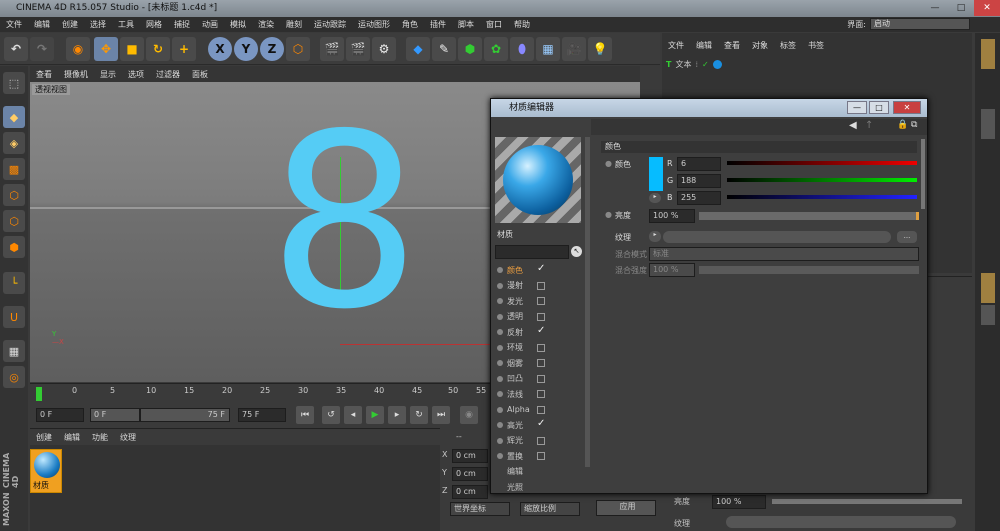 This screenshot has height=531, width=1000. Describe the element at coordinates (732, 45) in the screenshot. I see `om-menu-view: 查看` at that location.